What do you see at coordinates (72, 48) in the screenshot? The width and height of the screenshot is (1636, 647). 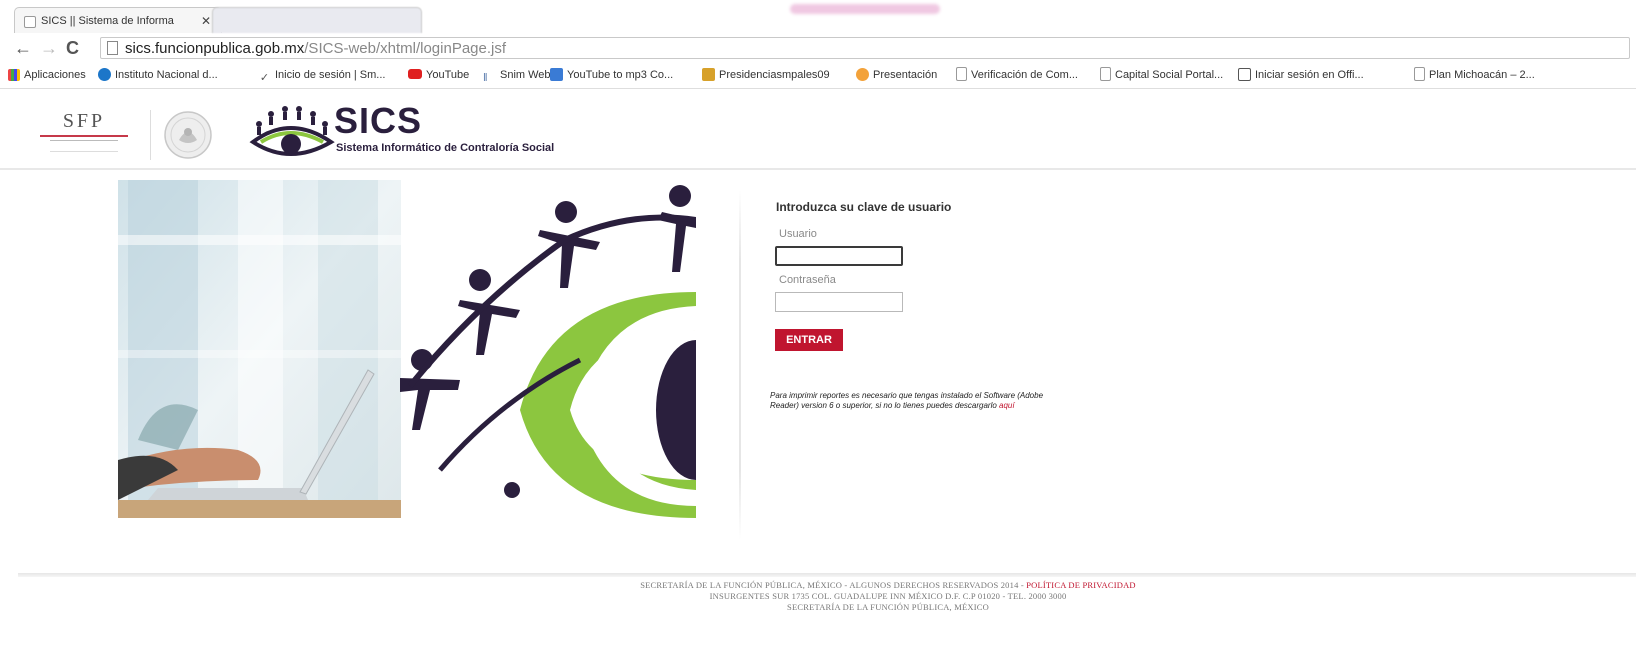 I see `reload-icon: C` at bounding box center [72, 48].